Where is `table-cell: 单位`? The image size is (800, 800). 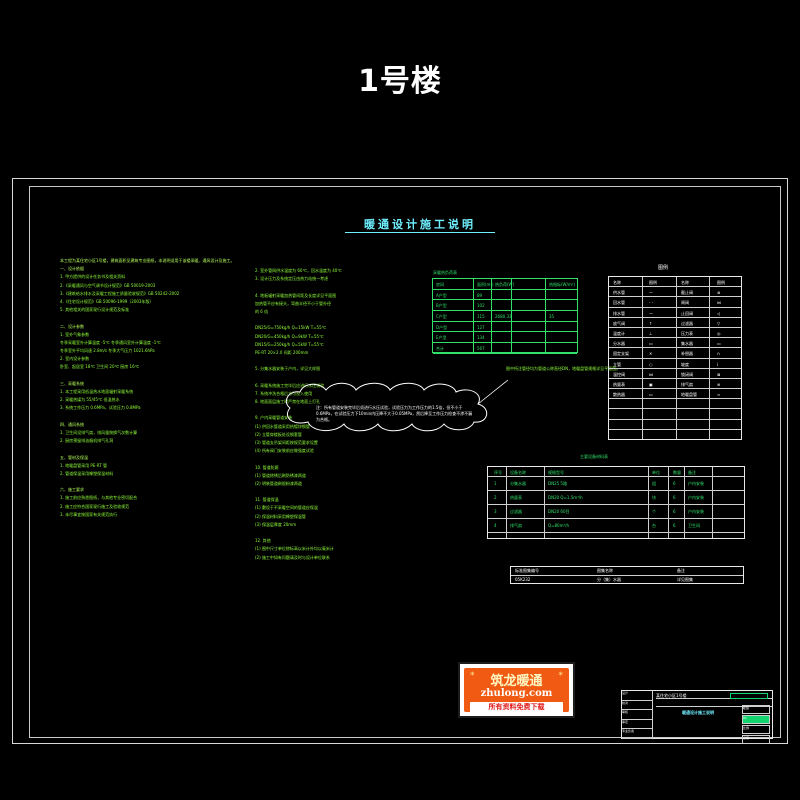
table-cell: 单位 is located at coordinates (656, 472).